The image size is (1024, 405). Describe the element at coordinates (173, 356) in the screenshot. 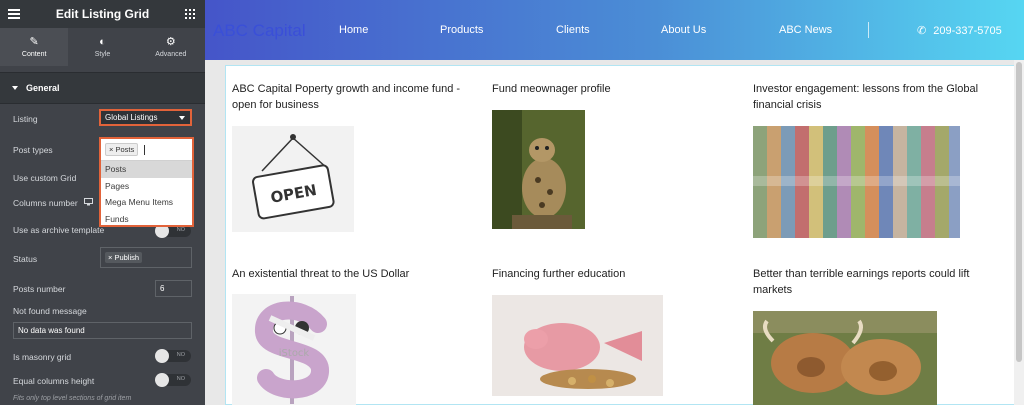

I see `masonry-toggle: NO` at that location.